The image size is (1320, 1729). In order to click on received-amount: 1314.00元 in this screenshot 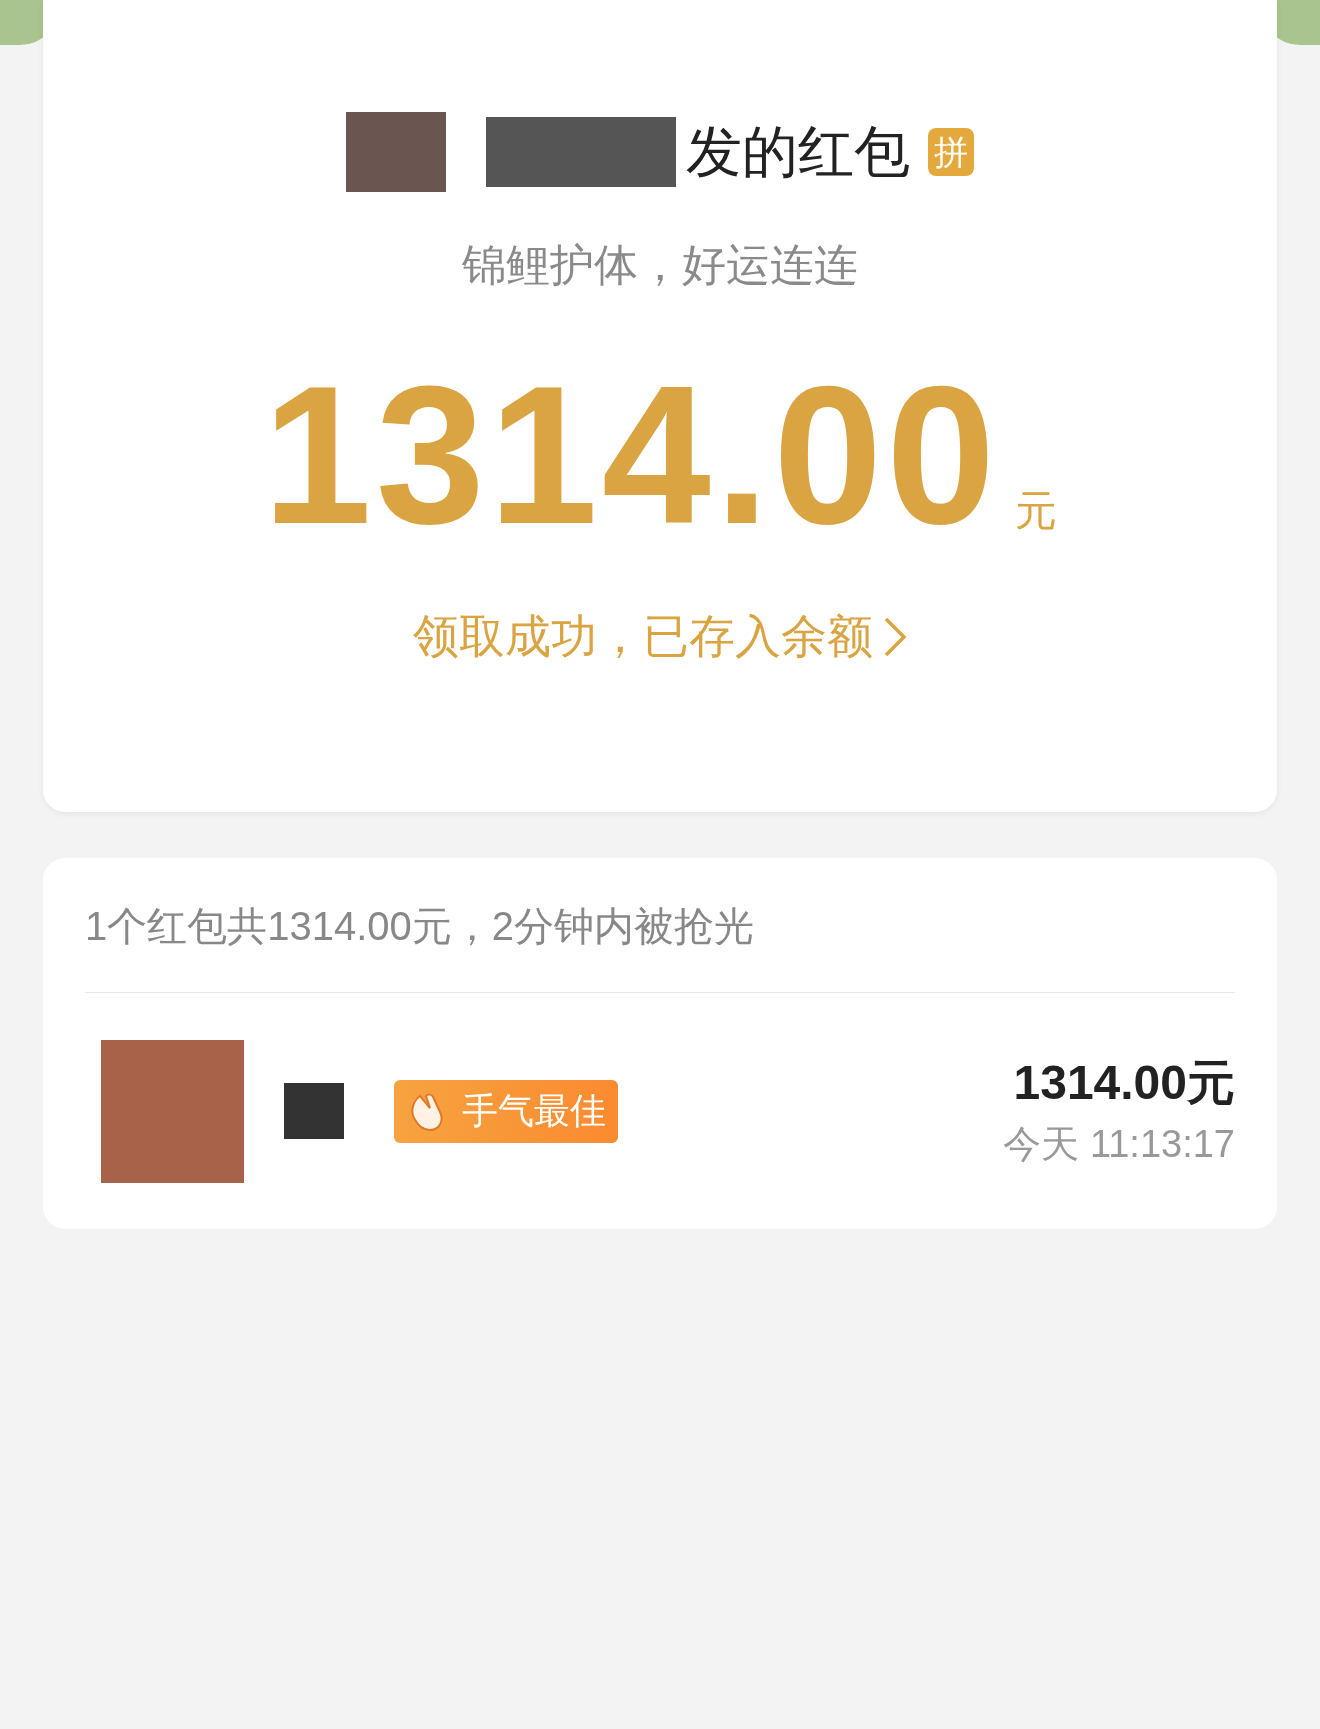, I will do `click(1124, 1083)`.